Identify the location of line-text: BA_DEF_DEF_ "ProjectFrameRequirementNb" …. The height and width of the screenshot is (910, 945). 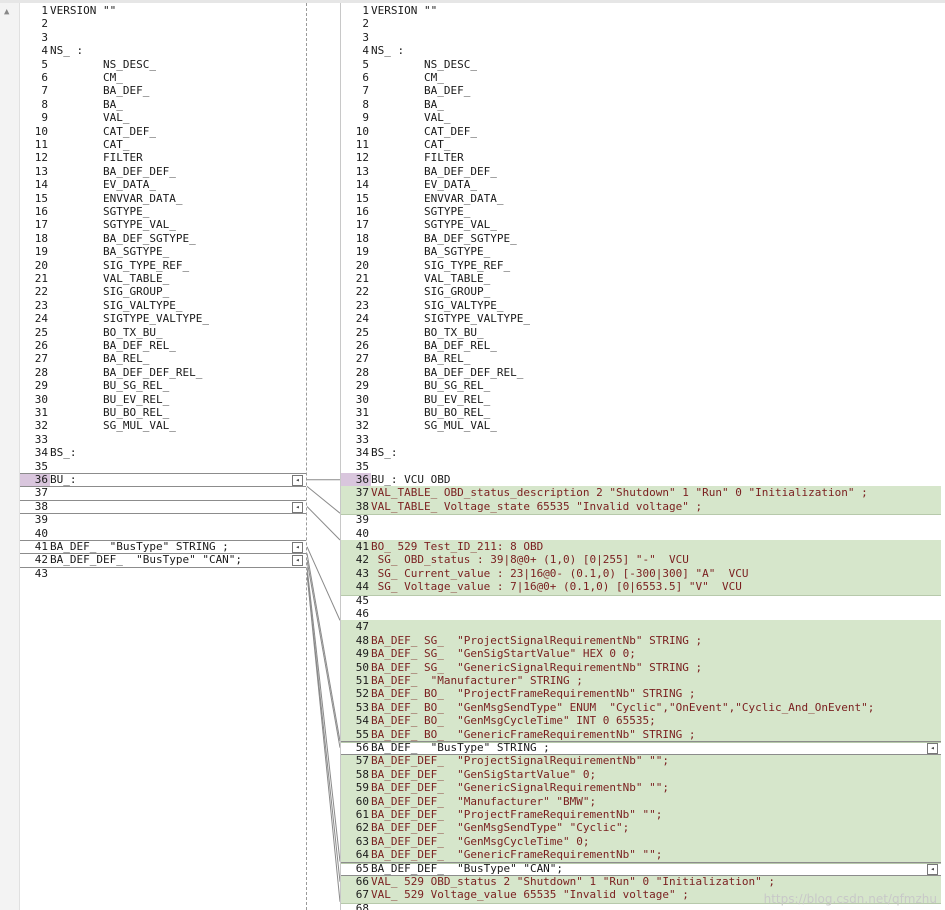
(517, 814).